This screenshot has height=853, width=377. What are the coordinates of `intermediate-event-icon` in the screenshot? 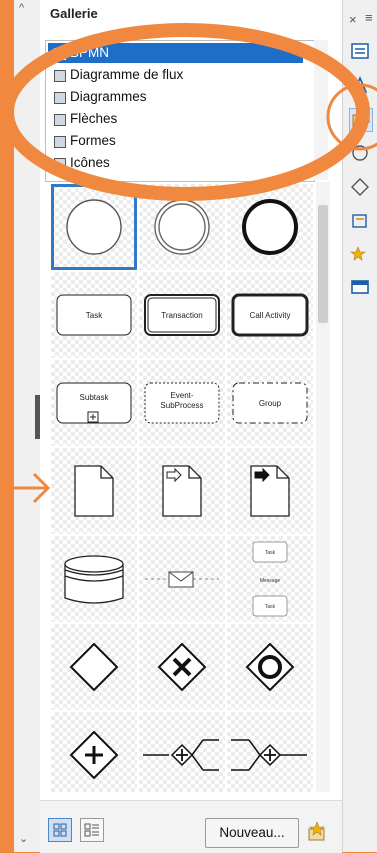 It's located at (182, 227).